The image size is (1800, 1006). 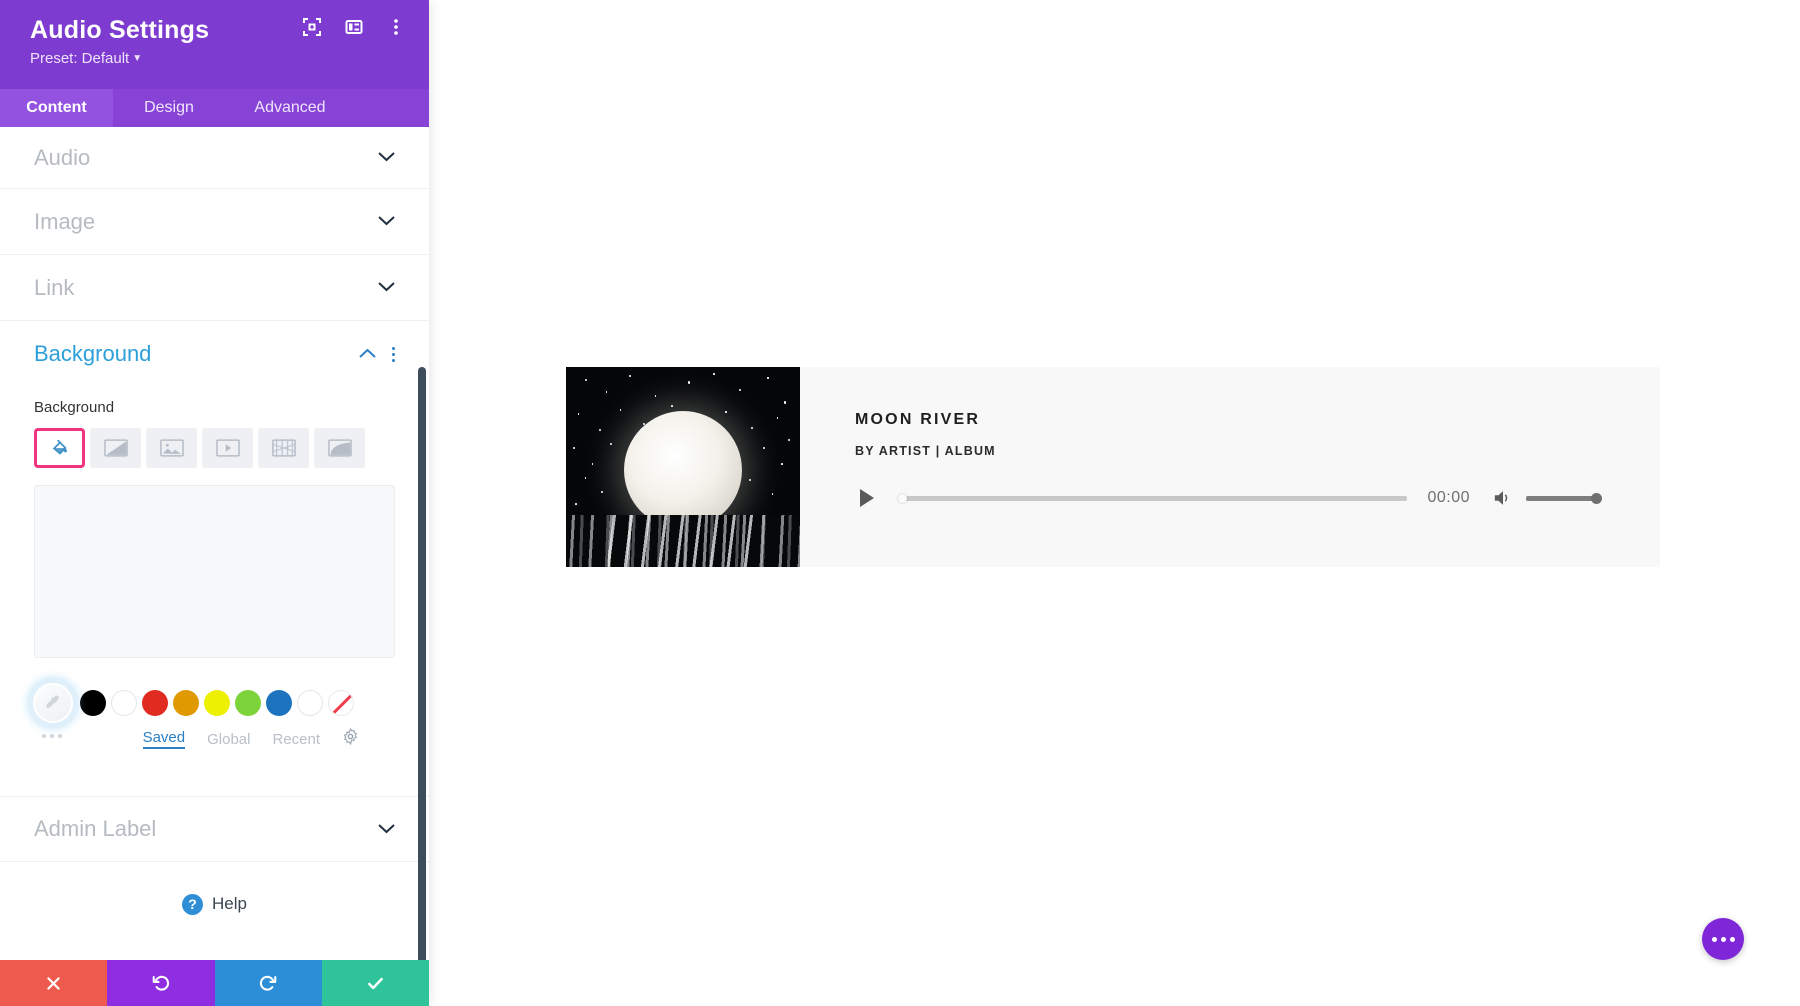 I want to click on audio-module: MOON RIVER BY ARTIST | ALBUM 00:00, so click(x=1113, y=467).